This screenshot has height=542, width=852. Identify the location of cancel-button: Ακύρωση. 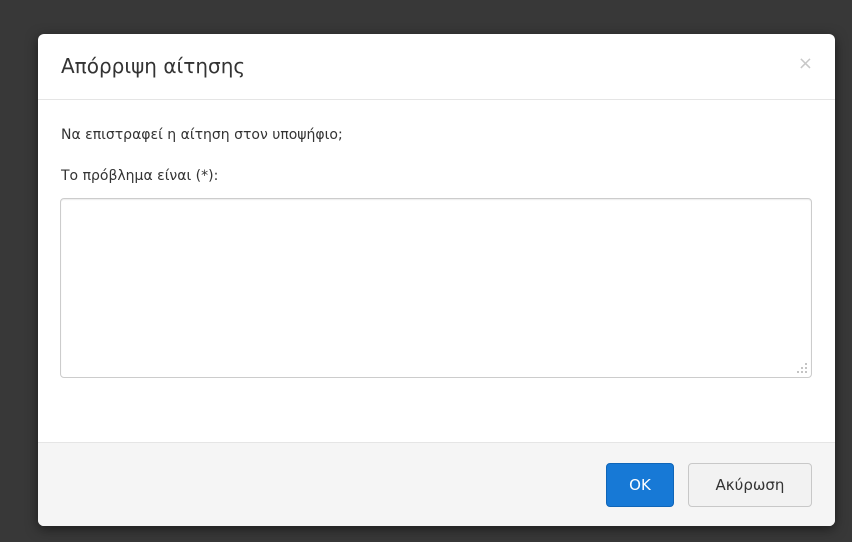
(750, 485).